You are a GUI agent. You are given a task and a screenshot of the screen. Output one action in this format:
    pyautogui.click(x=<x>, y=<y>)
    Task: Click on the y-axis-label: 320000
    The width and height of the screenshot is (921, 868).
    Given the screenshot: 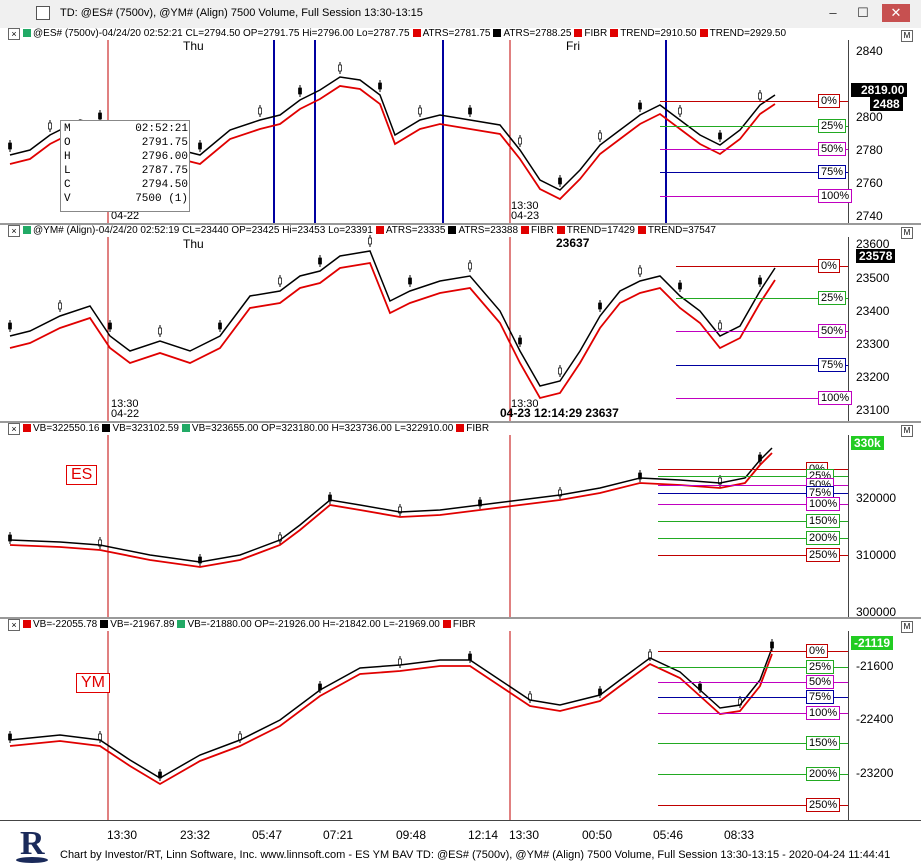 What is the action you would take?
    pyautogui.click(x=876, y=498)
    